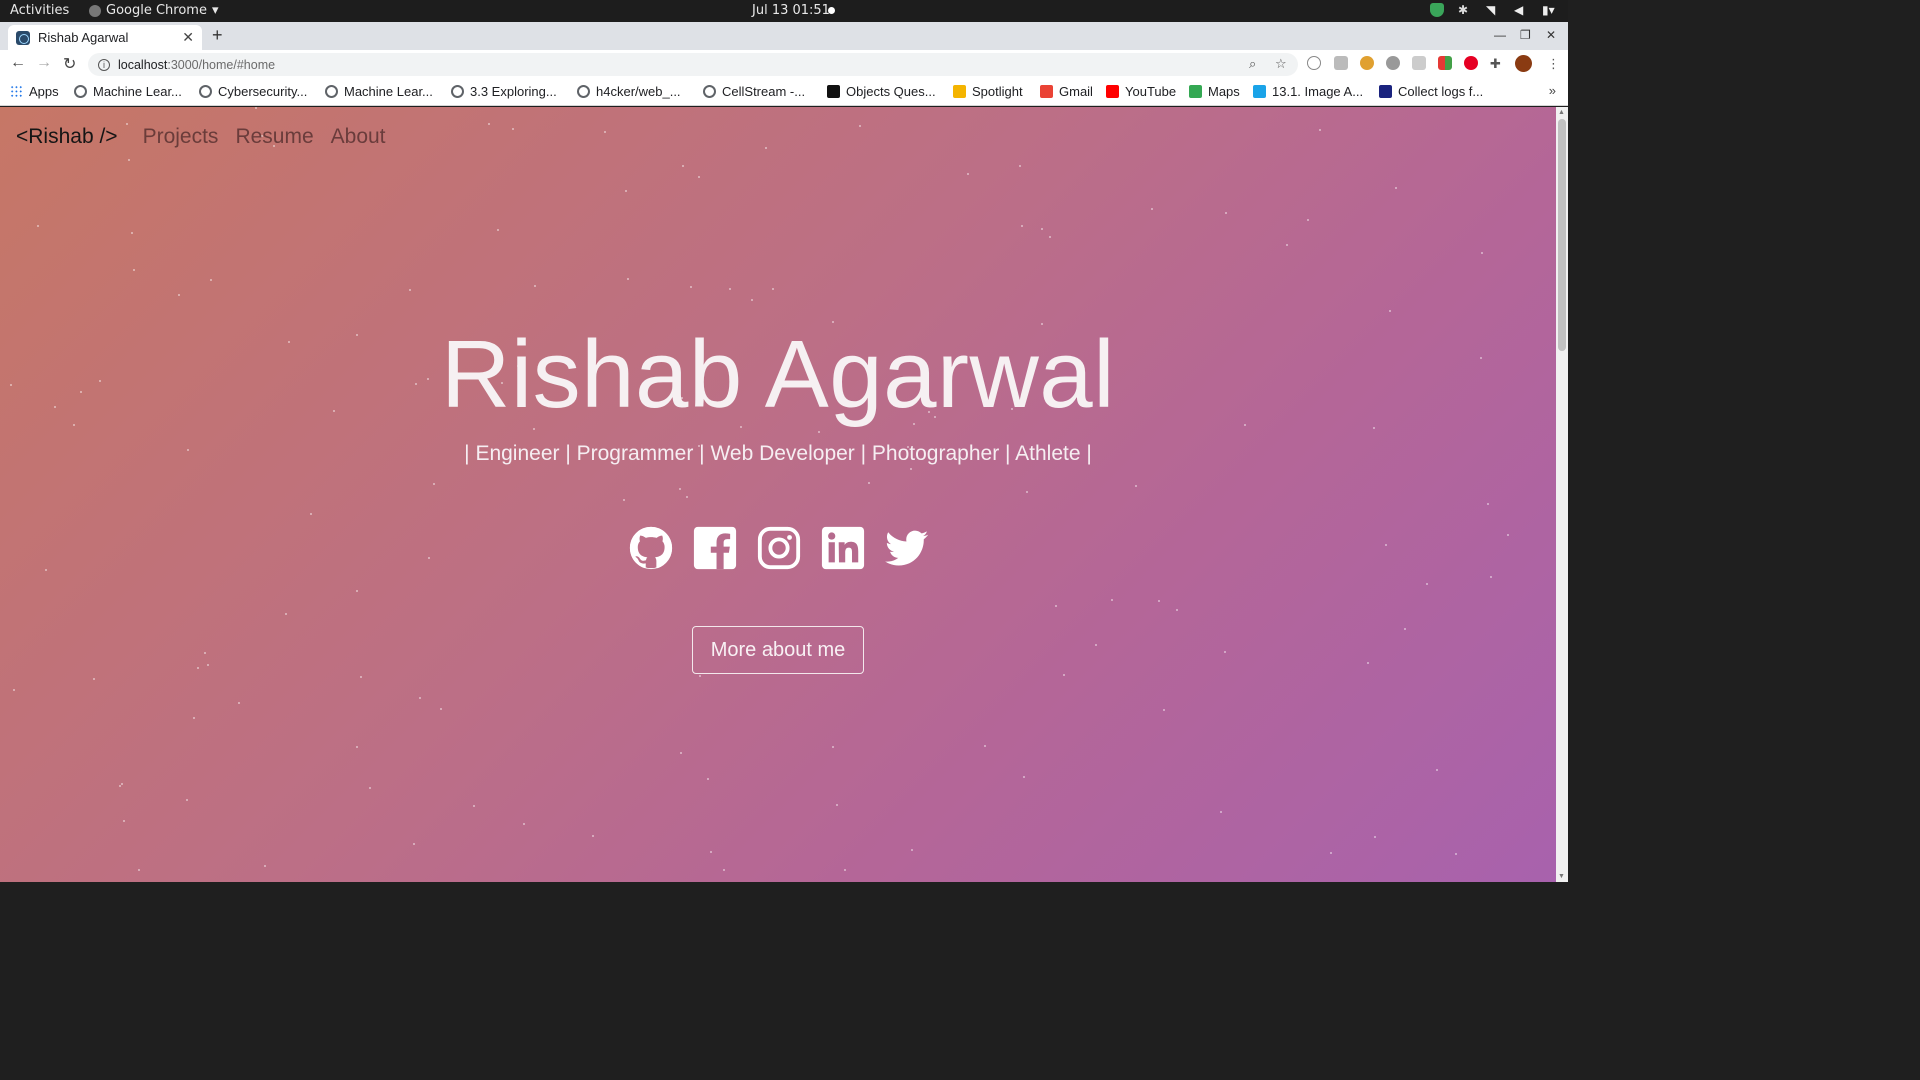  What do you see at coordinates (843, 548) in the screenshot?
I see `linkedin-icon` at bounding box center [843, 548].